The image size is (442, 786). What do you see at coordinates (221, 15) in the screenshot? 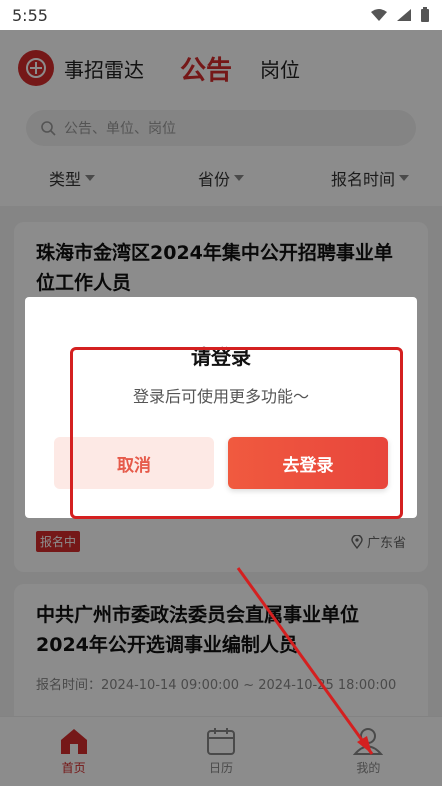
I see `status-bar: 5:55` at bounding box center [221, 15].